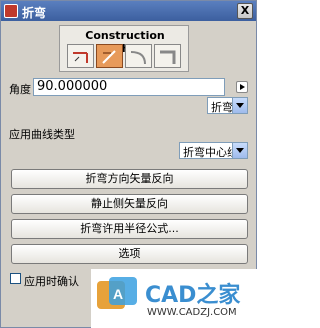 The width and height of the screenshot is (320, 328). What do you see at coordinates (129, 204) in the screenshot?
I see `reverse-static-button: 静止侧矢量反向` at bounding box center [129, 204].